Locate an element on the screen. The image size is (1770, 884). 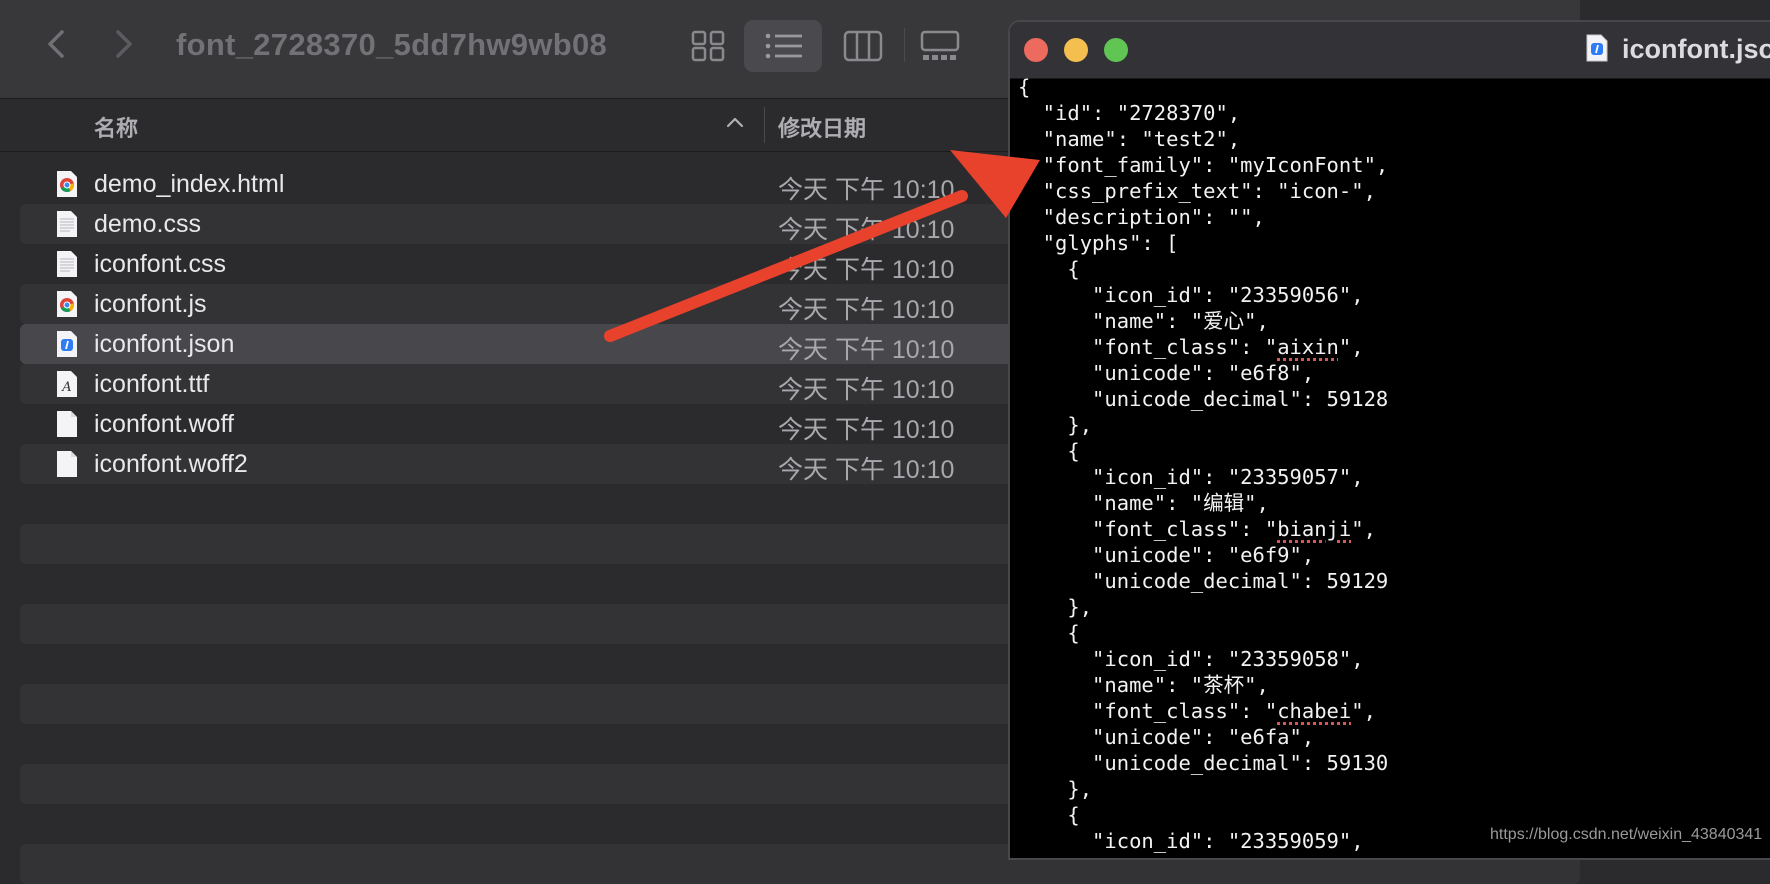
code-line: "css_prefix_text": "icon-", is located at coordinates (1197, 191).